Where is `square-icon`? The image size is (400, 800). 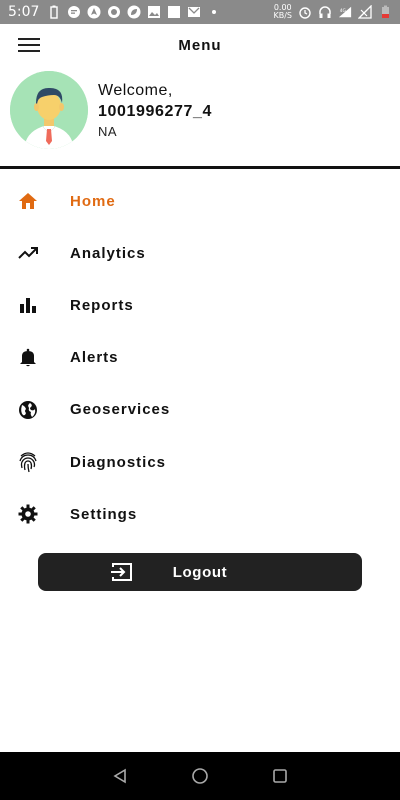 square-icon is located at coordinates (174, 12).